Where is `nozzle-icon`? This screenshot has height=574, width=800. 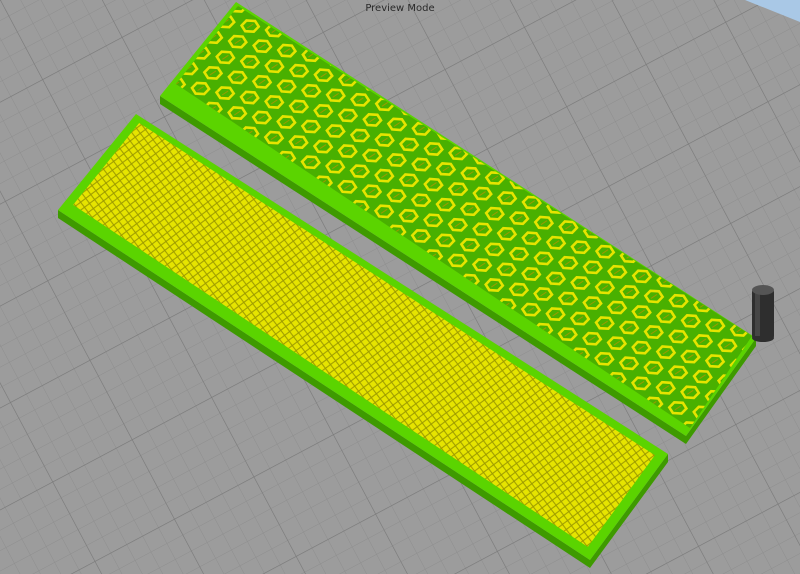
nozzle-icon is located at coordinates (763, 313).